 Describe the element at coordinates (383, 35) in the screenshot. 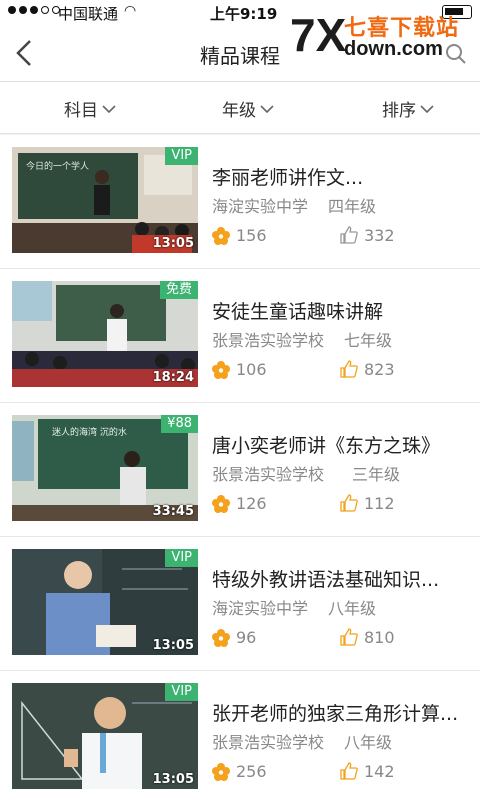

I see `watermark-logo: 7X 七喜下载站 down.com` at that location.